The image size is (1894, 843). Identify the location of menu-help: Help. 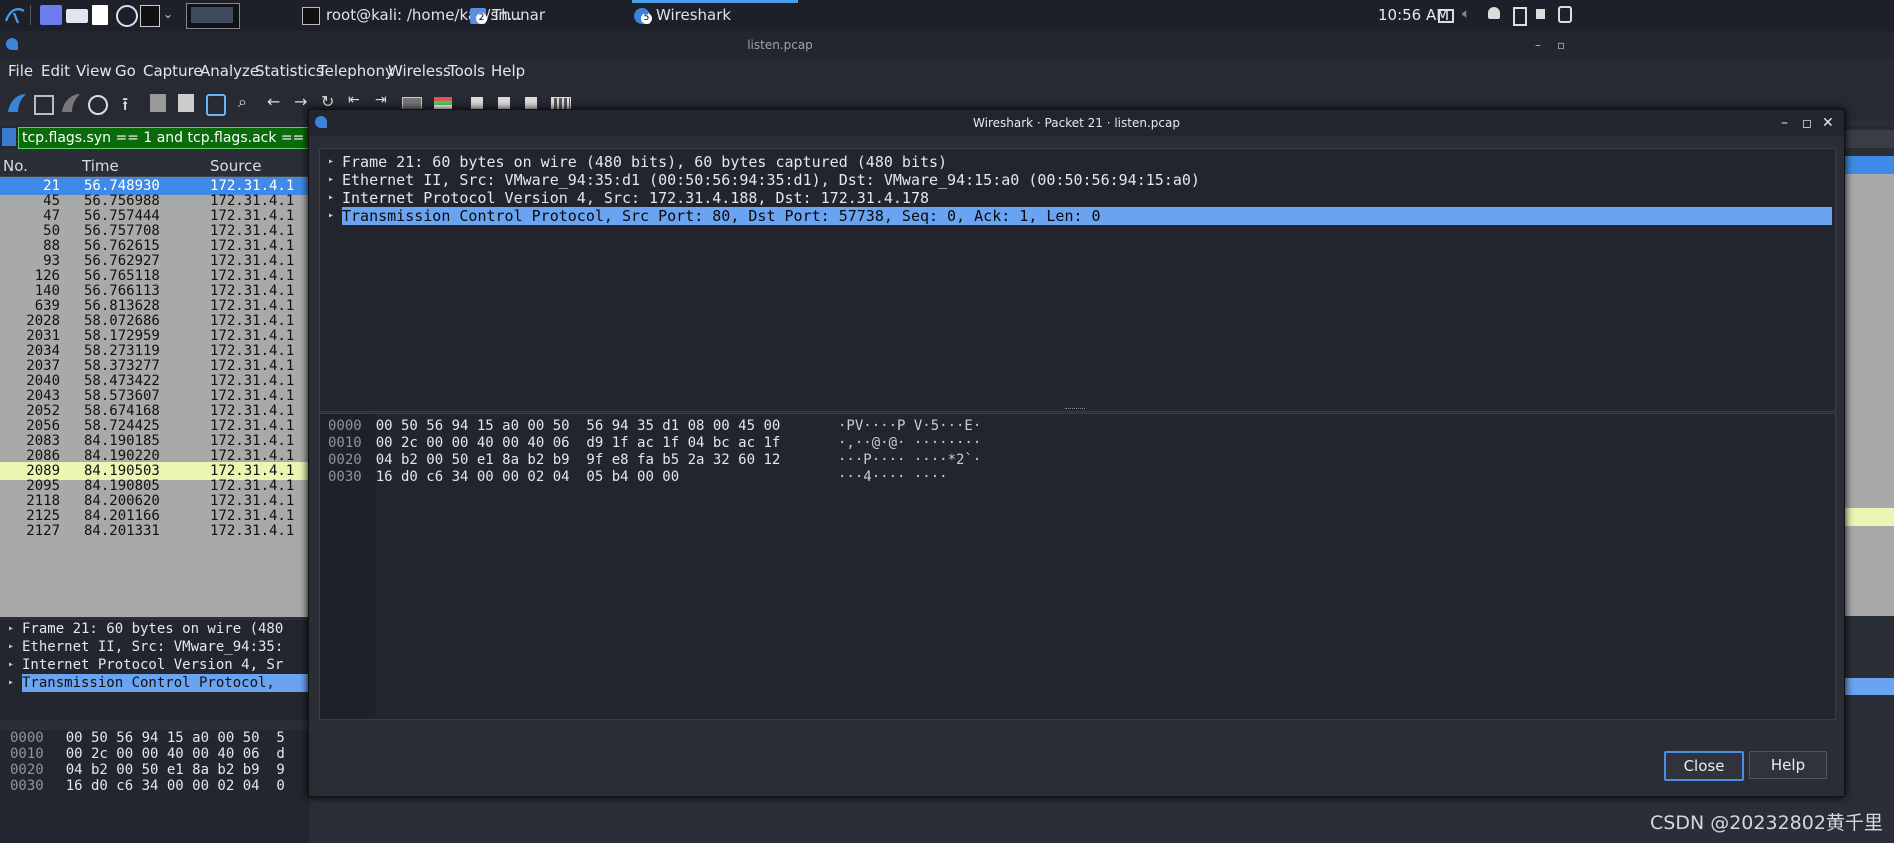
(508, 71).